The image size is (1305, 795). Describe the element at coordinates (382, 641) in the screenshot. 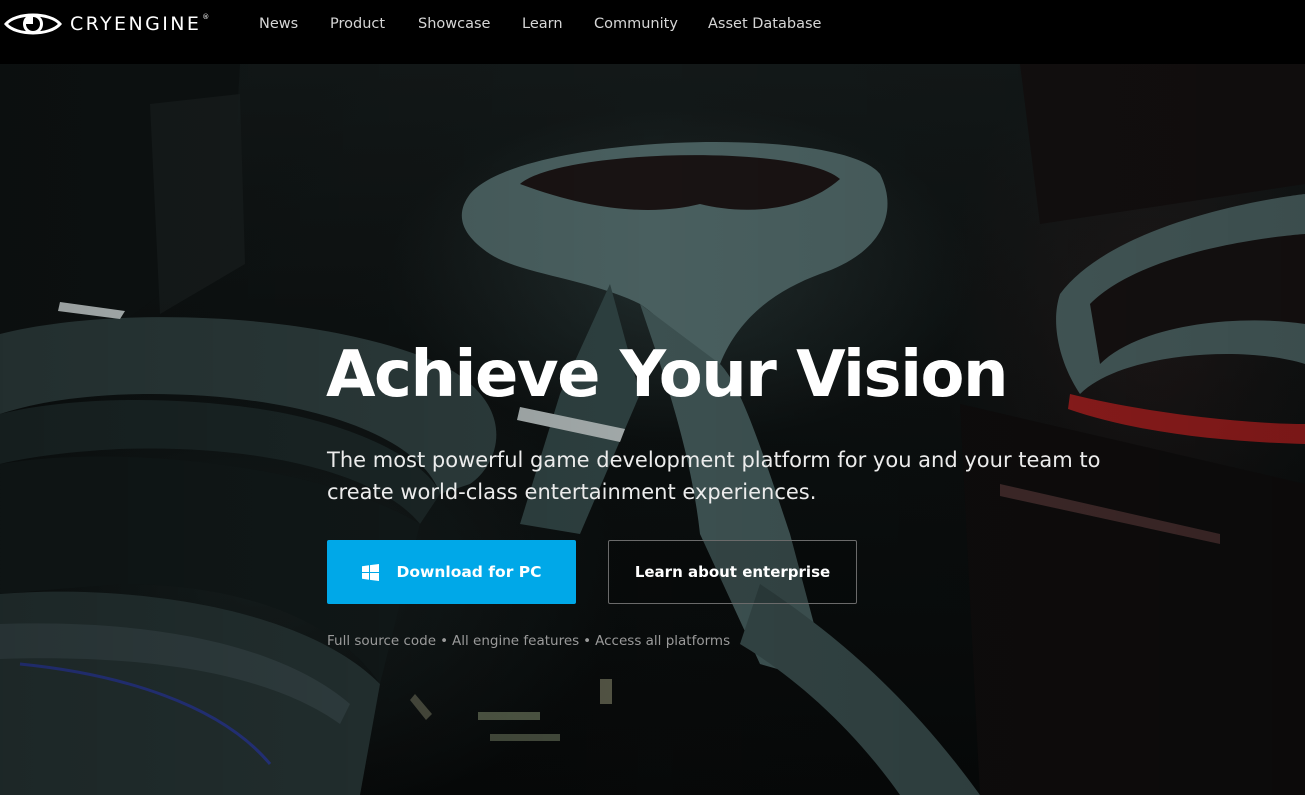

I see `feature-full-source: Full source code` at that location.